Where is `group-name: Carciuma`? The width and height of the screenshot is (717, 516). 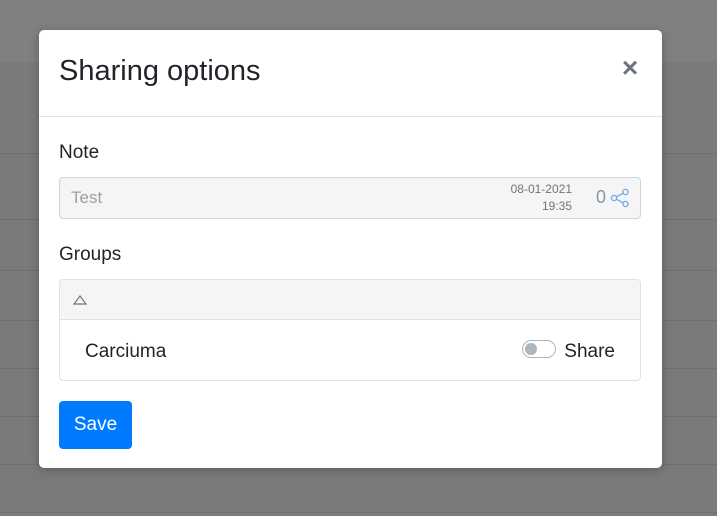
group-name: Carciuma is located at coordinates (126, 351).